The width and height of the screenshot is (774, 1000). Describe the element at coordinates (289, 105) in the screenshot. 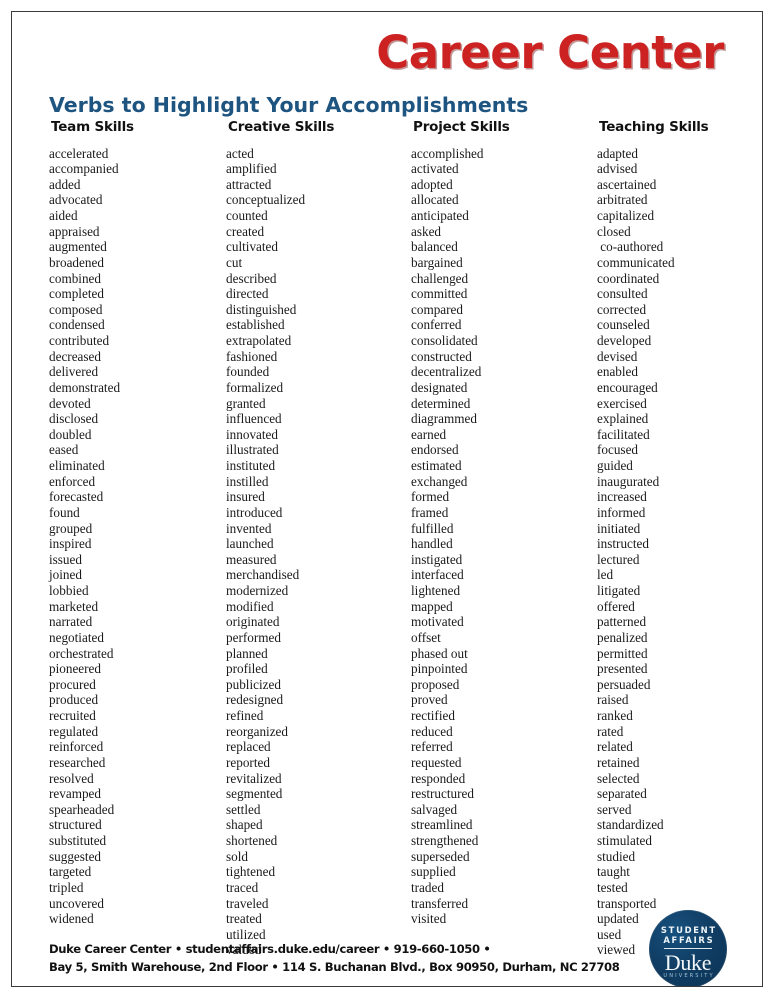

I see `page-subtitle: Verbs to Highlight Your Accomplishments` at that location.